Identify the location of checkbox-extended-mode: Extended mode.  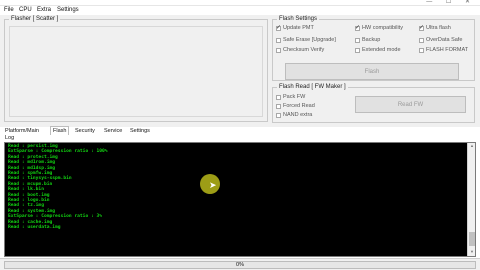
(378, 50).